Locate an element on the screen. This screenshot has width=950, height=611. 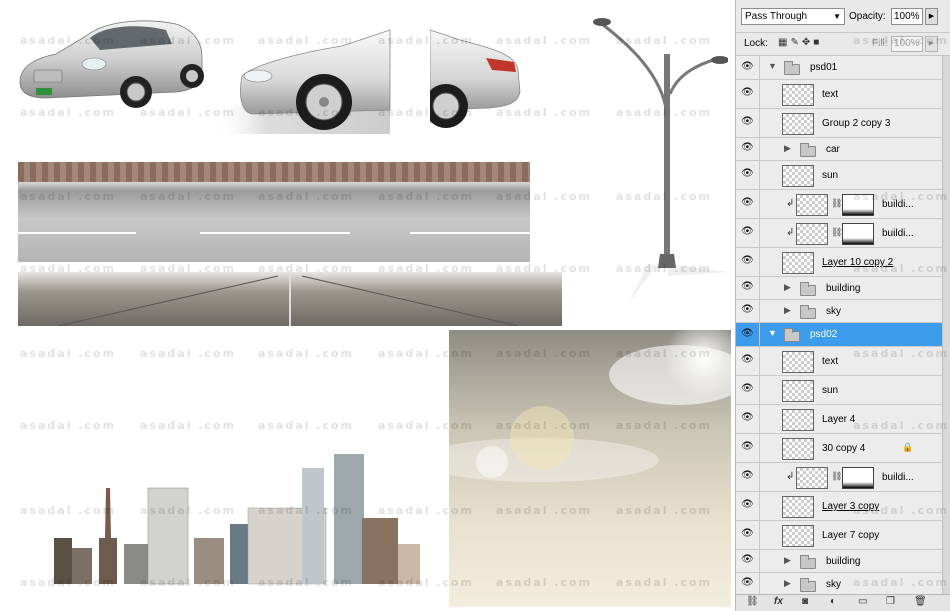
mask-icon: ◙ is located at coordinates (805, 601).